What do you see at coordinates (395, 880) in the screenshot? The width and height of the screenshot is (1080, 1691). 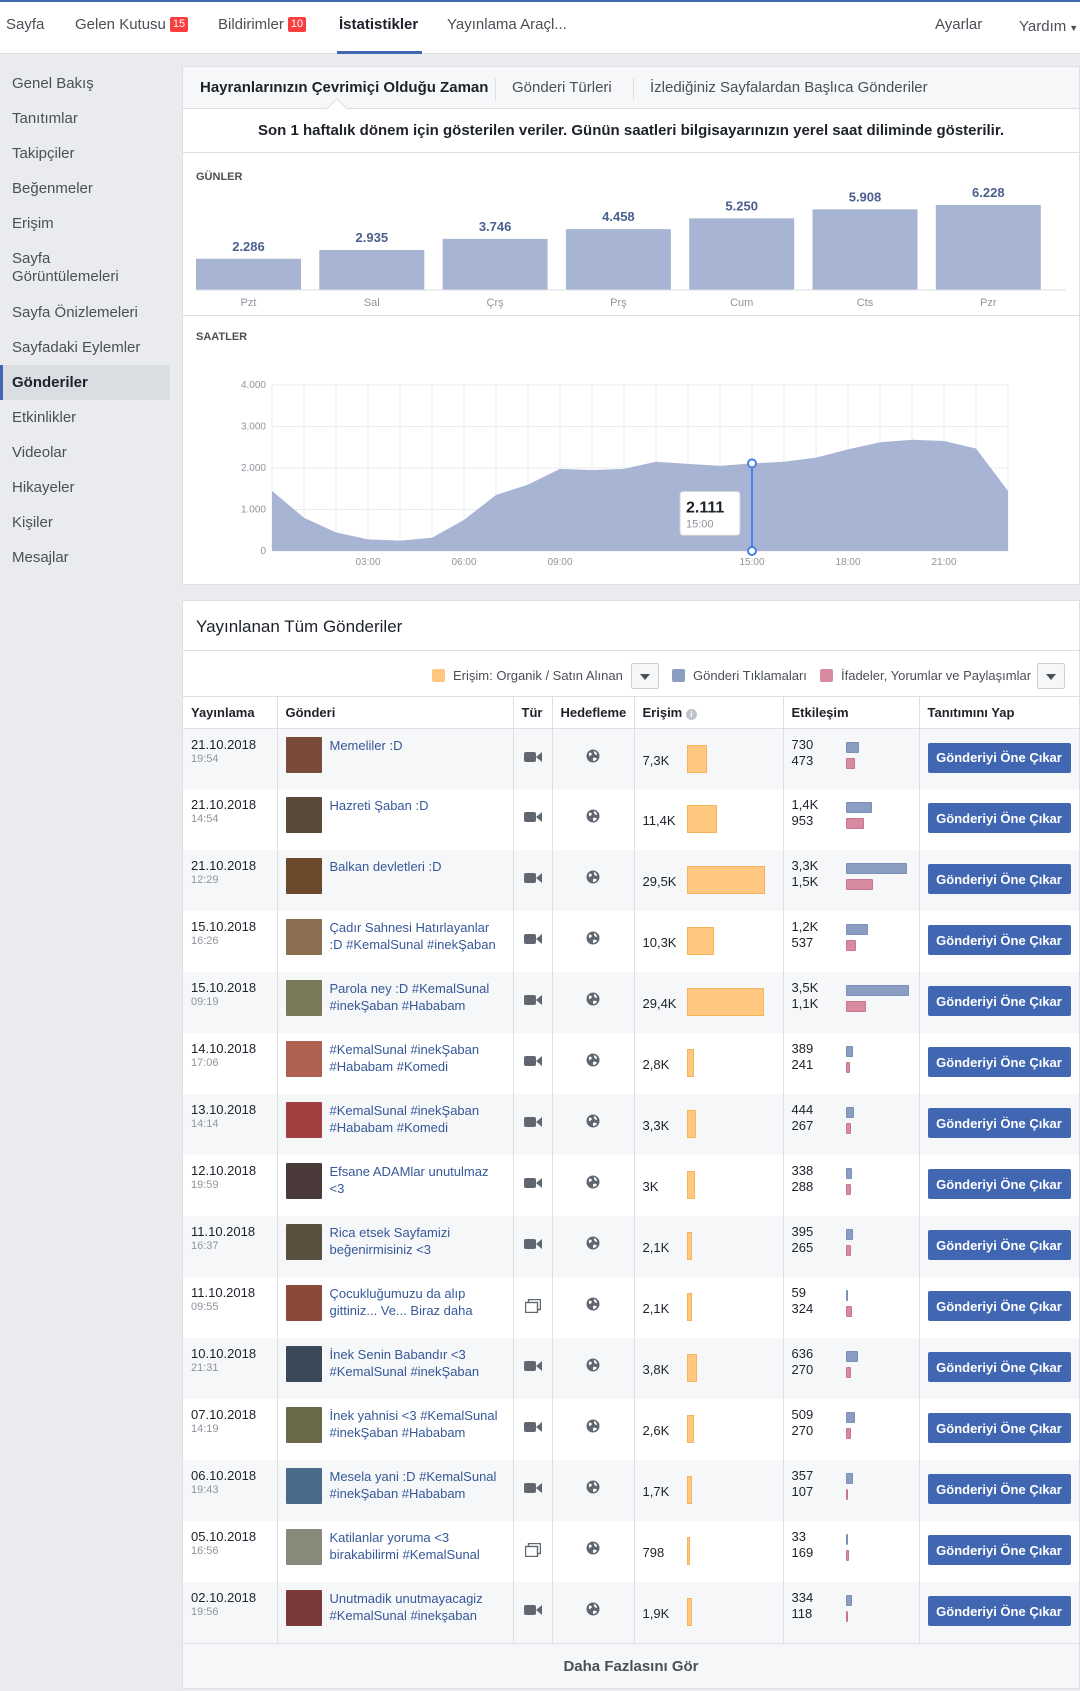 I see `post-cell: Balkan devletleri :D` at bounding box center [395, 880].